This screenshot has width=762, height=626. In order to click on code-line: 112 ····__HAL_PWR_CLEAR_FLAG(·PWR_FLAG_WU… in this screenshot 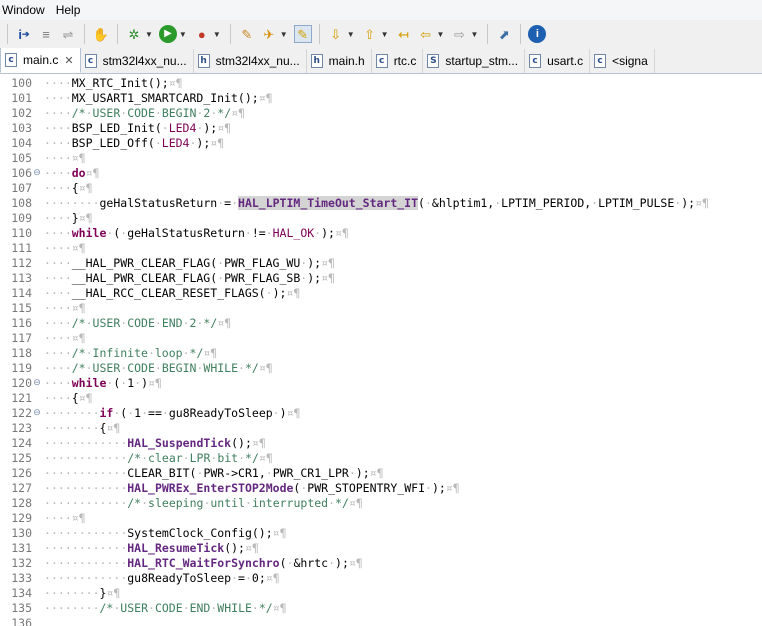, I will do `click(381, 262)`.